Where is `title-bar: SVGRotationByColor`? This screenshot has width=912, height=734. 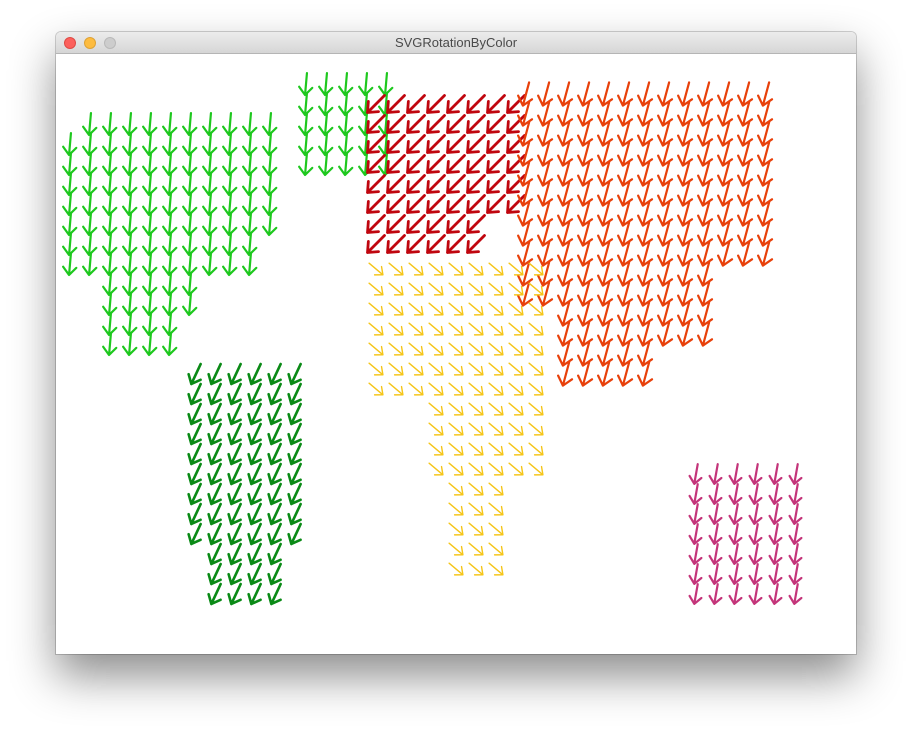 title-bar: SVGRotationByColor is located at coordinates (456, 43).